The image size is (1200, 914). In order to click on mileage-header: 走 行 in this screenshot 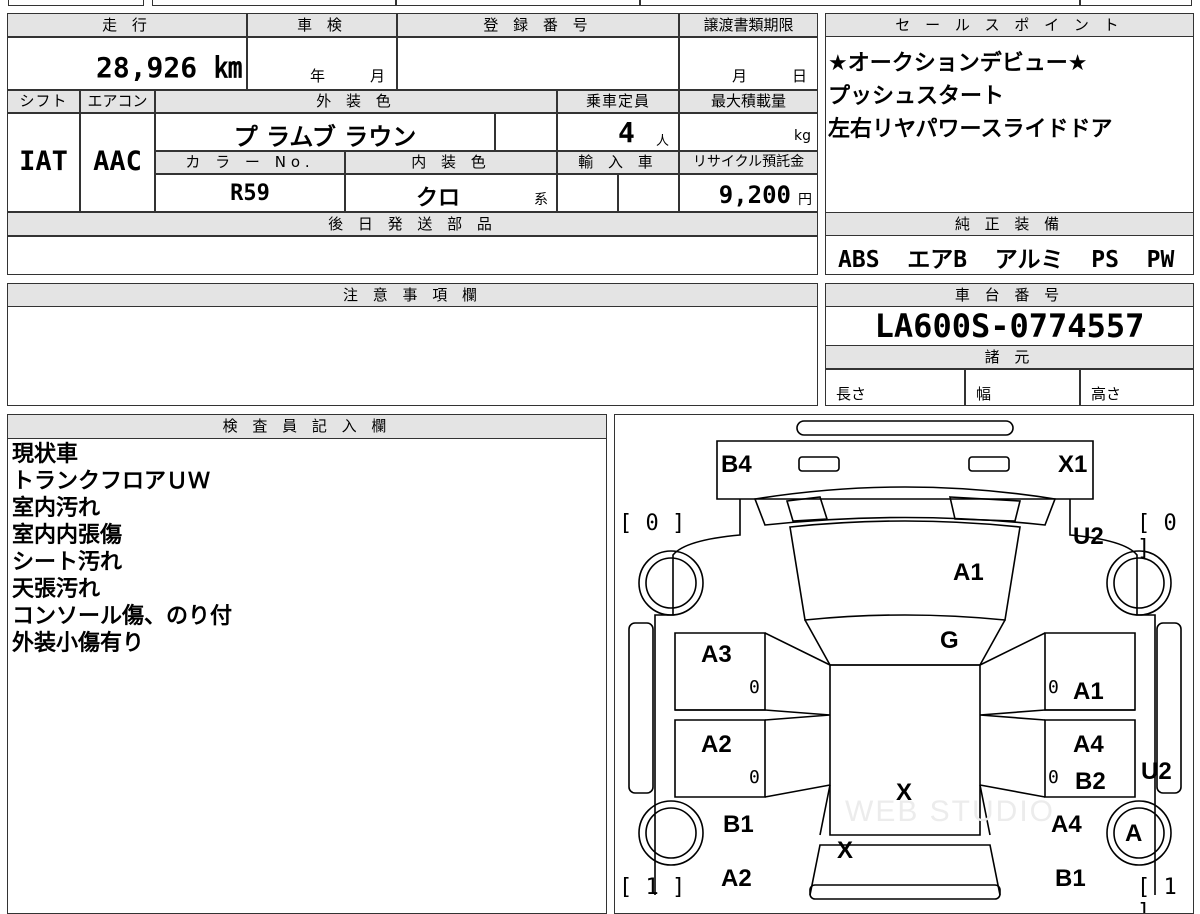, I will do `click(127, 25)`.